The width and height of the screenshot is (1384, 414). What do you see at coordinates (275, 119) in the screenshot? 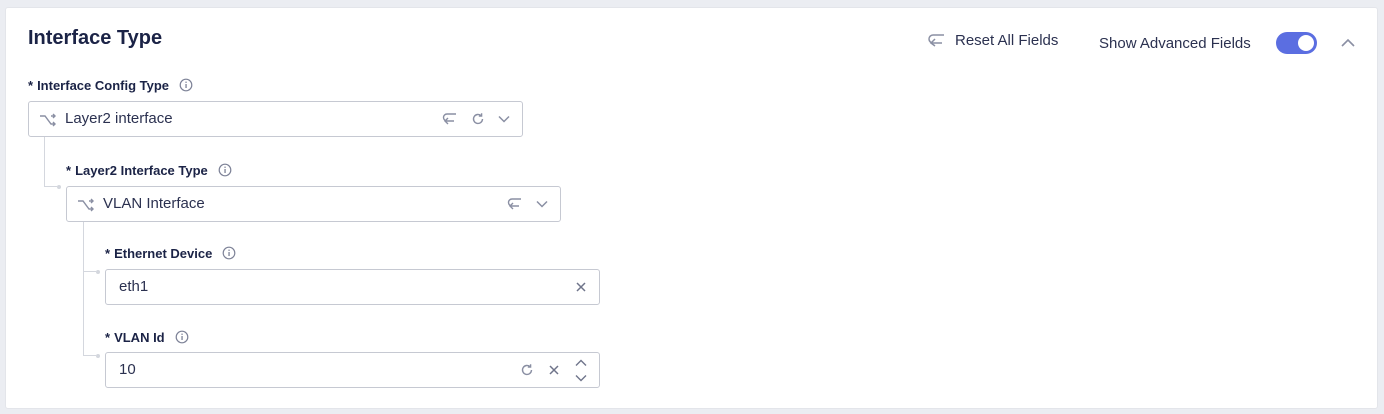
I see `interface-config-type-select: Layer2 interface` at bounding box center [275, 119].